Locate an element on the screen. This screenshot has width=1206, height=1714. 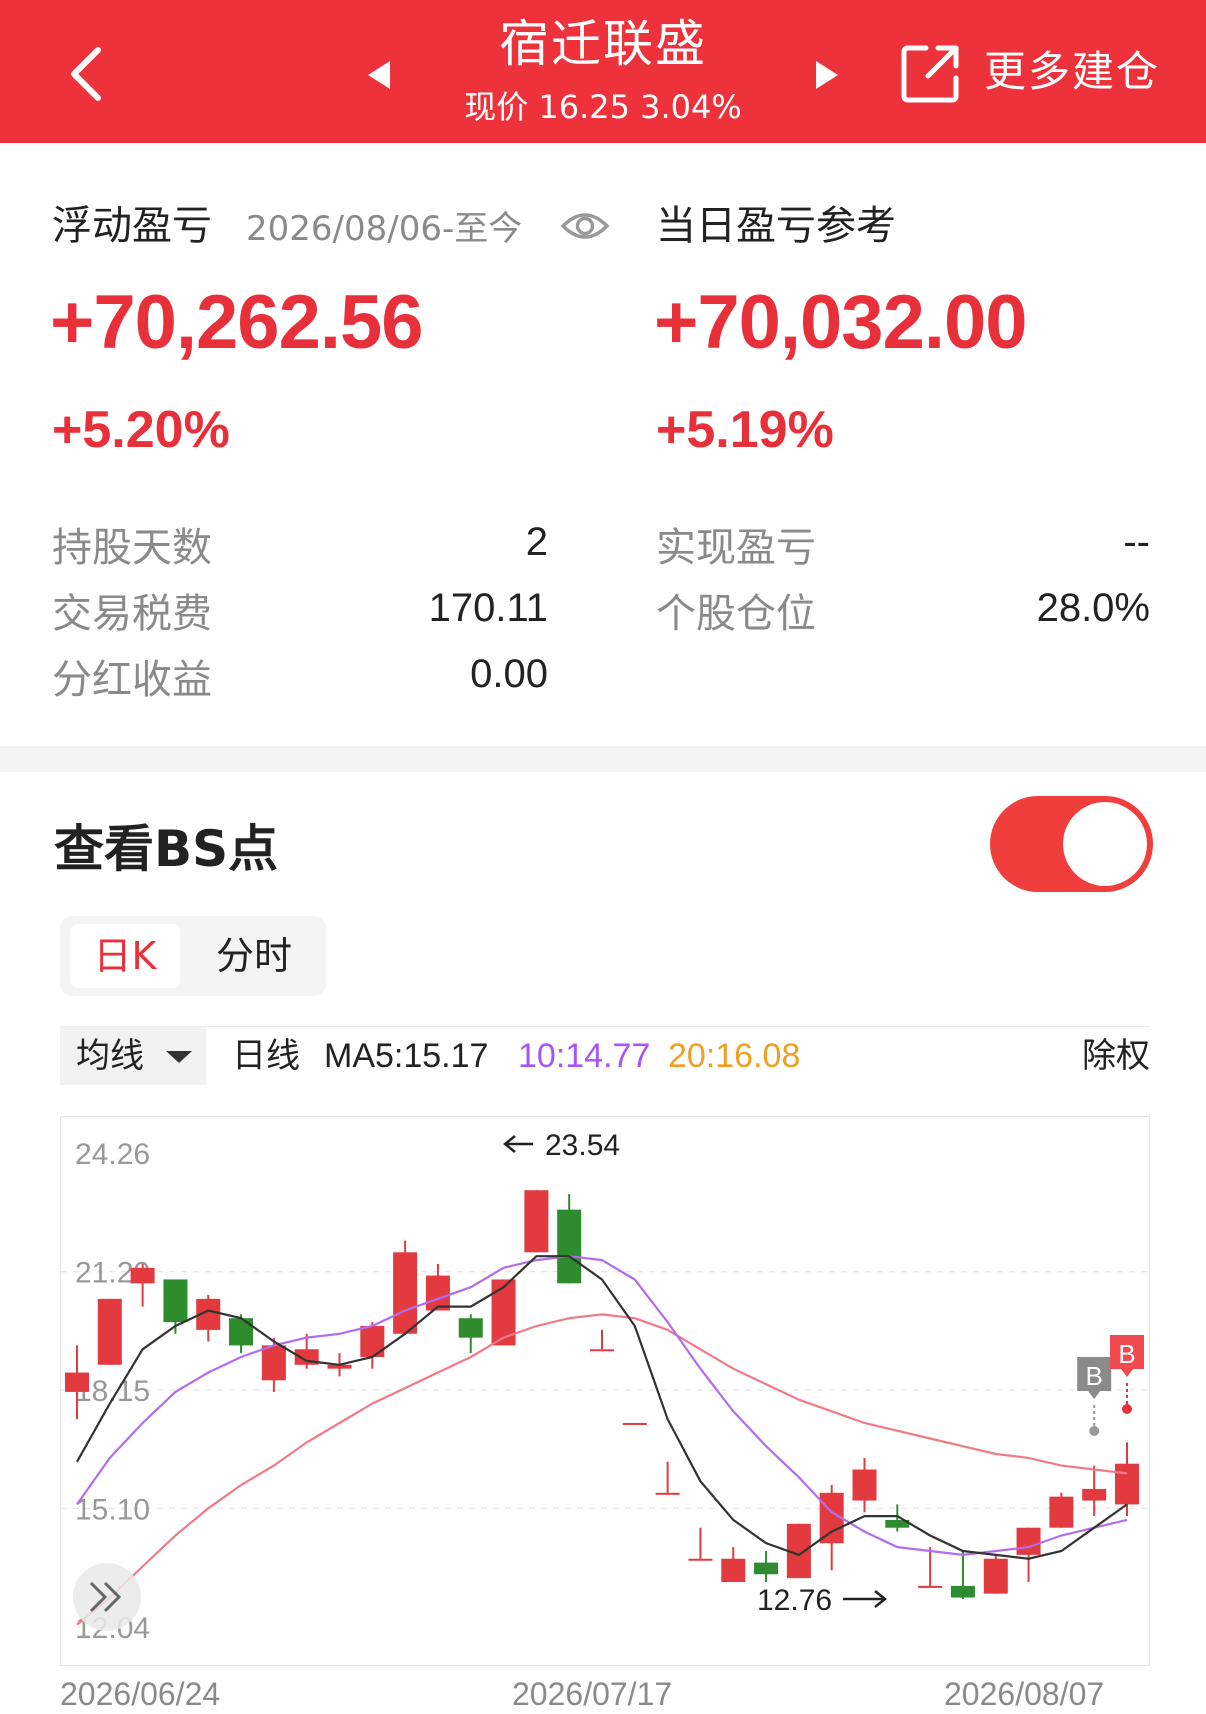
stat-key: 个股仓位 is located at coordinates (736, 614).